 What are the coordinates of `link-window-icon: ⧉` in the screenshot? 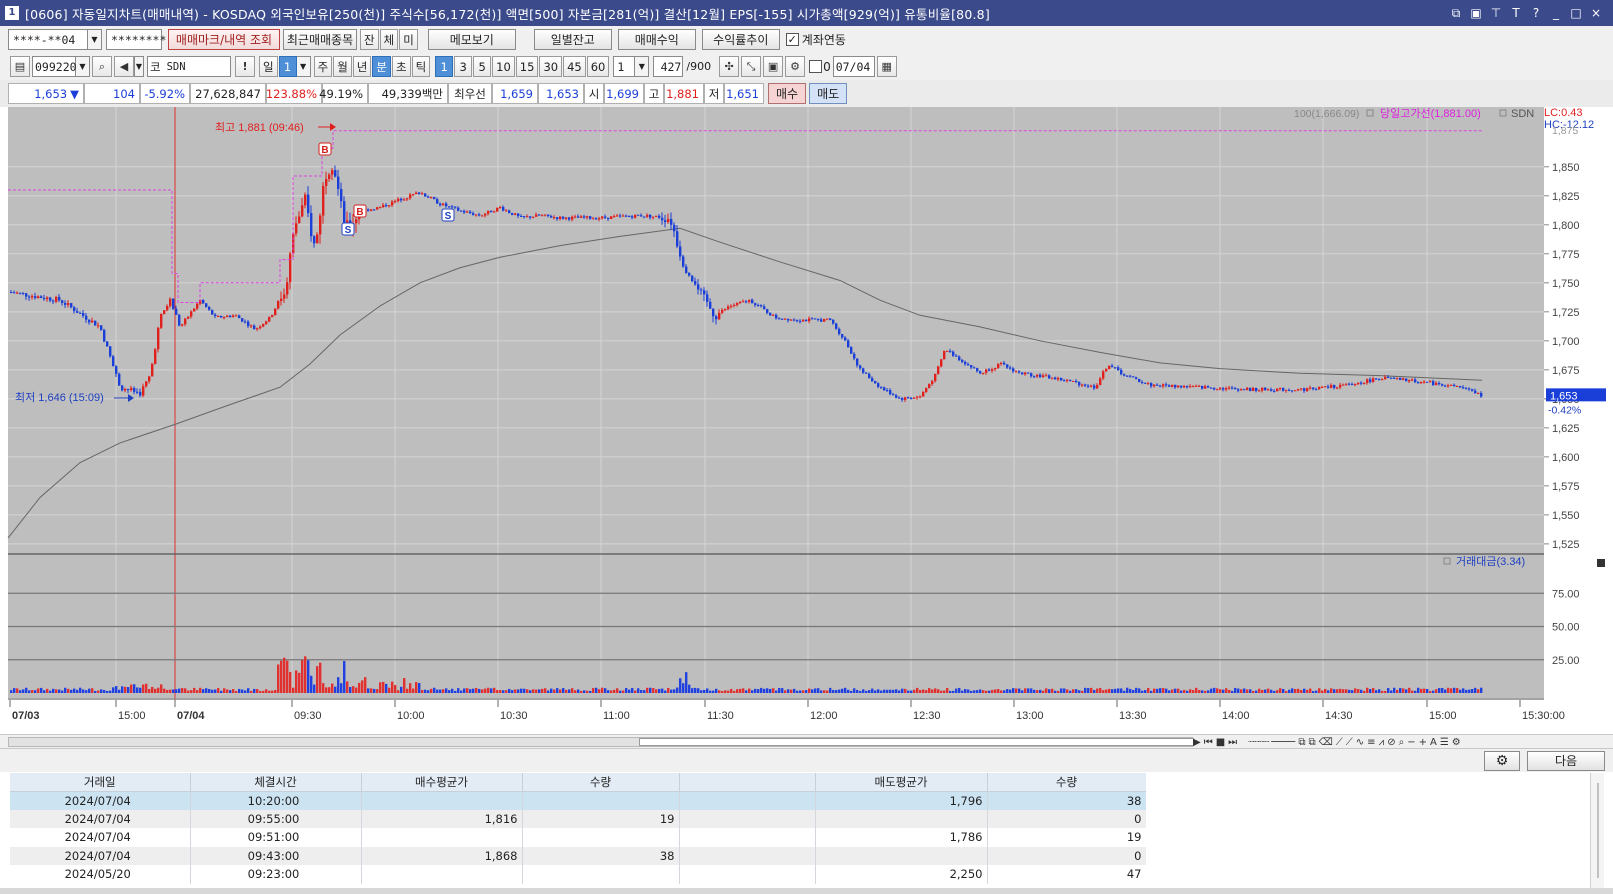 It's located at (1456, 13).